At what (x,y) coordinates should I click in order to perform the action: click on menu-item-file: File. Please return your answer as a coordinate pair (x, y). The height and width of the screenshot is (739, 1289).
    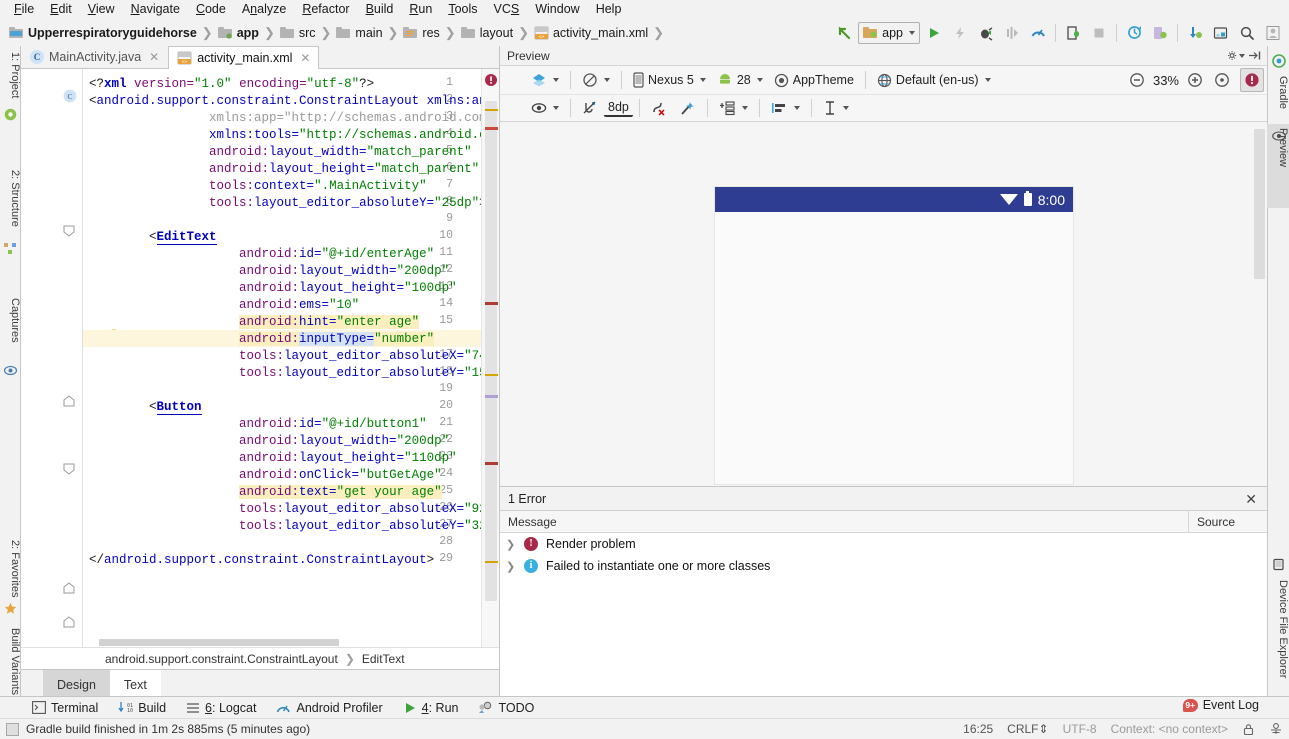
    Looking at the image, I should click on (24, 9).